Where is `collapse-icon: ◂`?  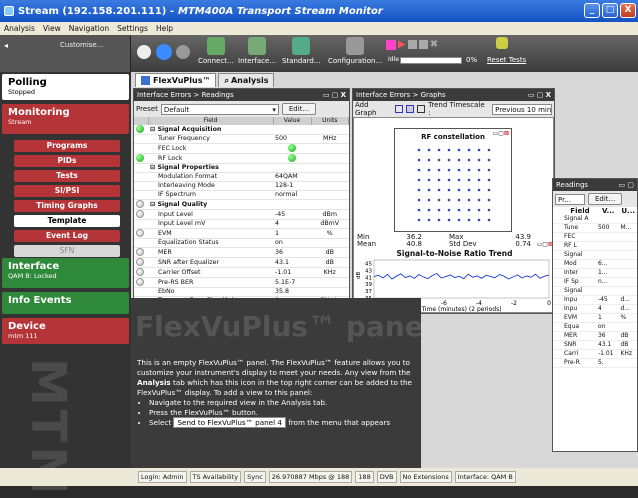
collapse-icon: ◂ is located at coordinates (6, 45).